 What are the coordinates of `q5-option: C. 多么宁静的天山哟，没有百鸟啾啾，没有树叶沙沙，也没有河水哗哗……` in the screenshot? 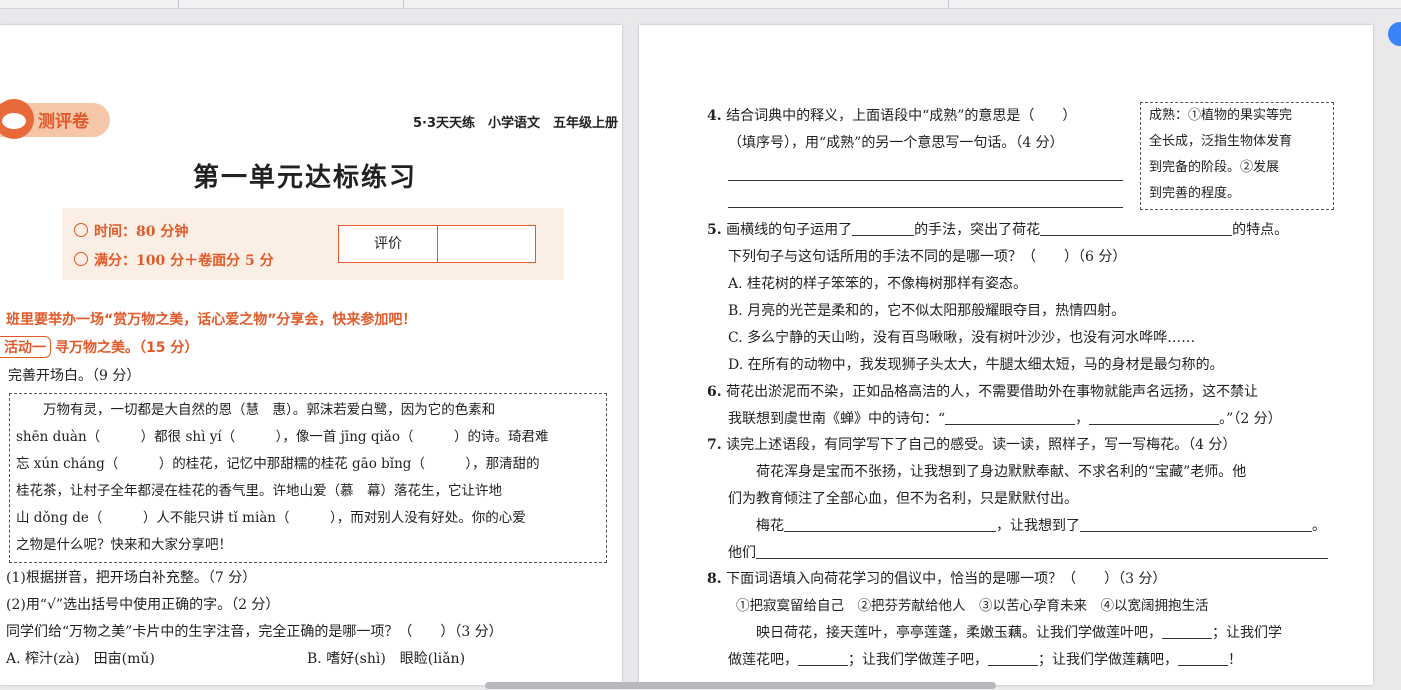 It's located at (962, 338).